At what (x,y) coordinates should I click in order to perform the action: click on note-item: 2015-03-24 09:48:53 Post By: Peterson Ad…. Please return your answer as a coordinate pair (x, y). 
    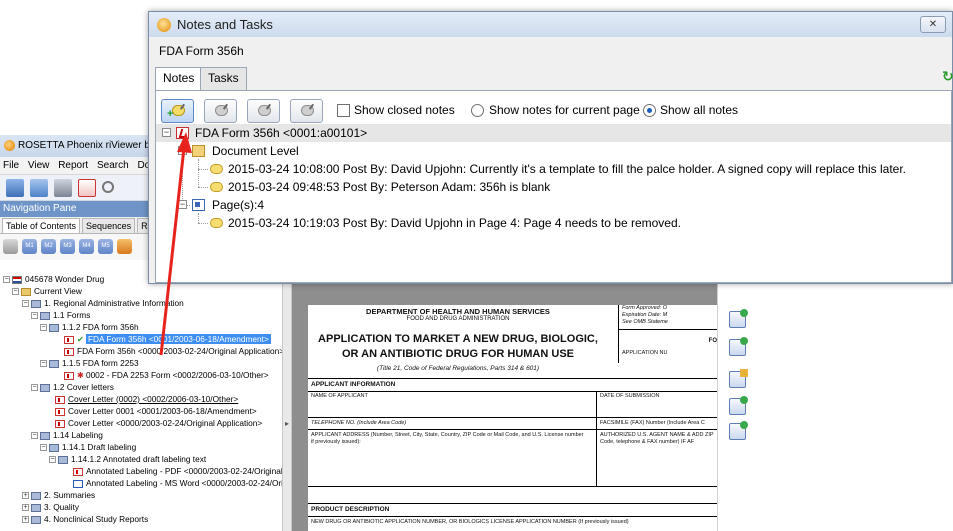
    Looking at the image, I should click on (553, 187).